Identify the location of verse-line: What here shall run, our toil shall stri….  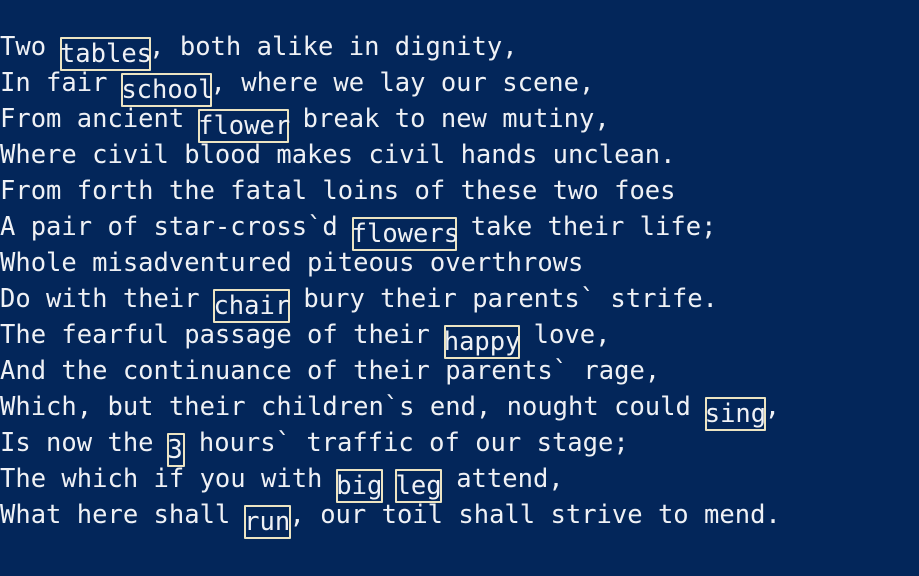
(459, 517).